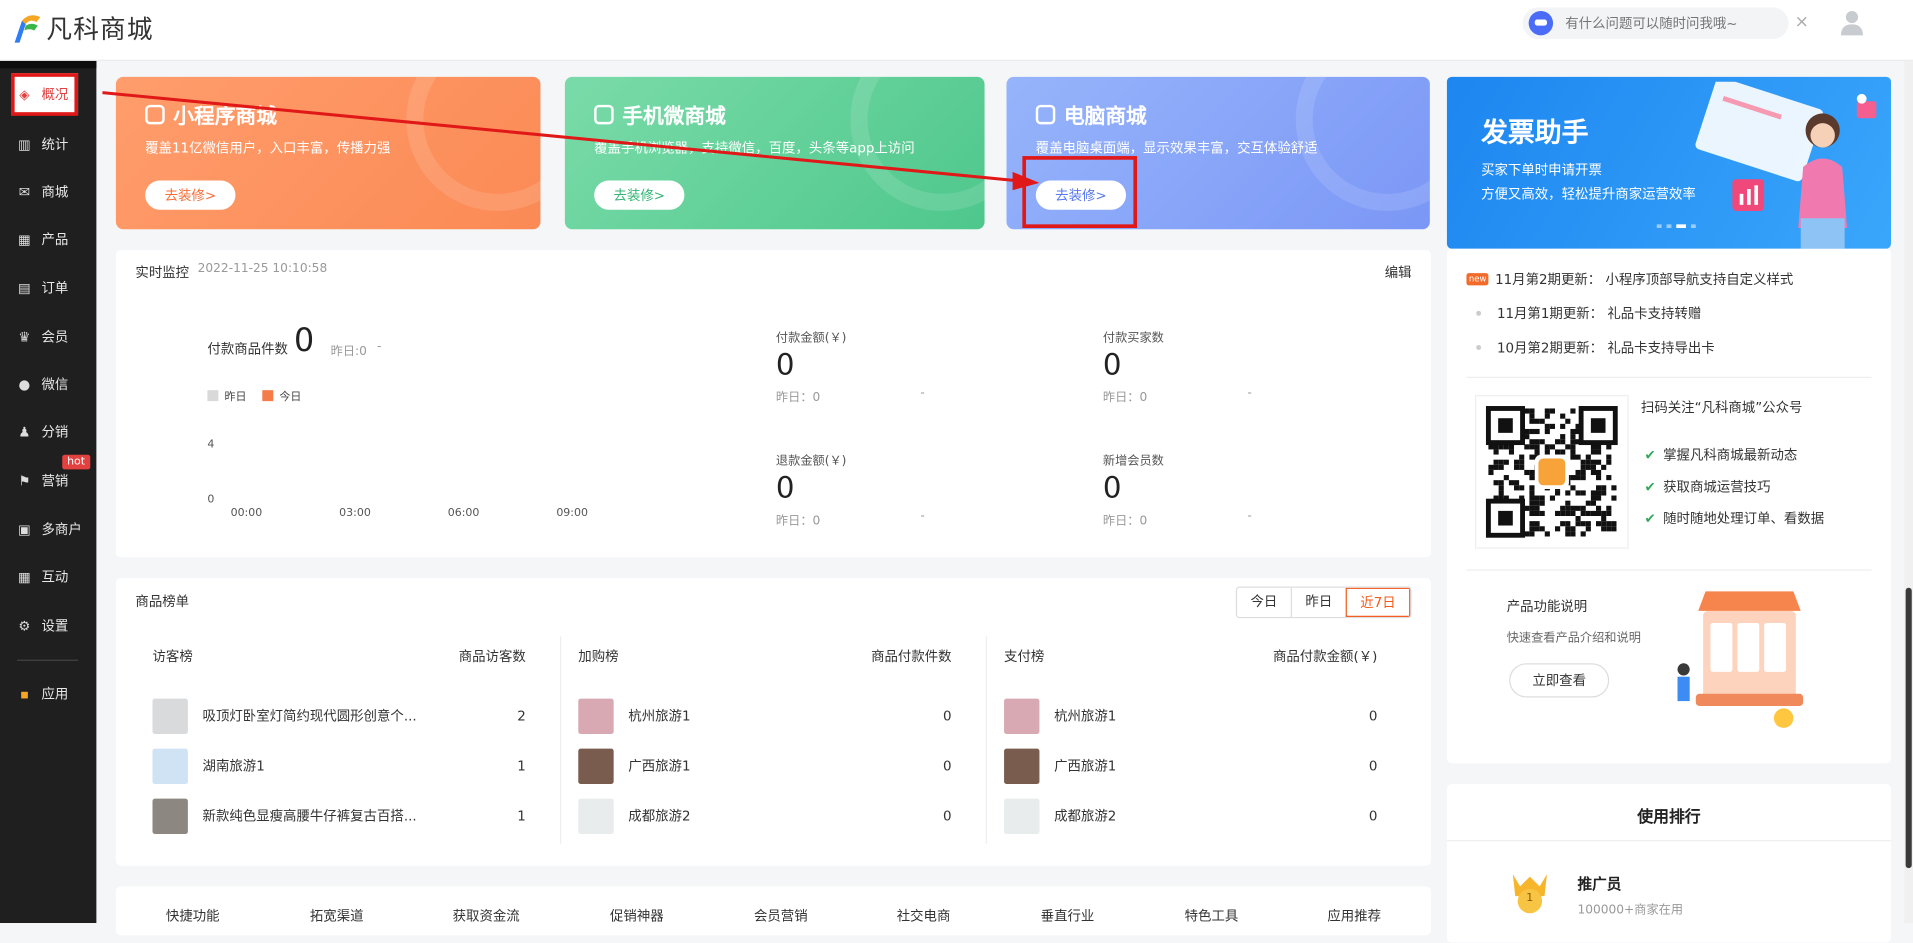 Image resolution: width=1913 pixels, height=943 pixels. I want to click on column-divider, so click(560, 740).